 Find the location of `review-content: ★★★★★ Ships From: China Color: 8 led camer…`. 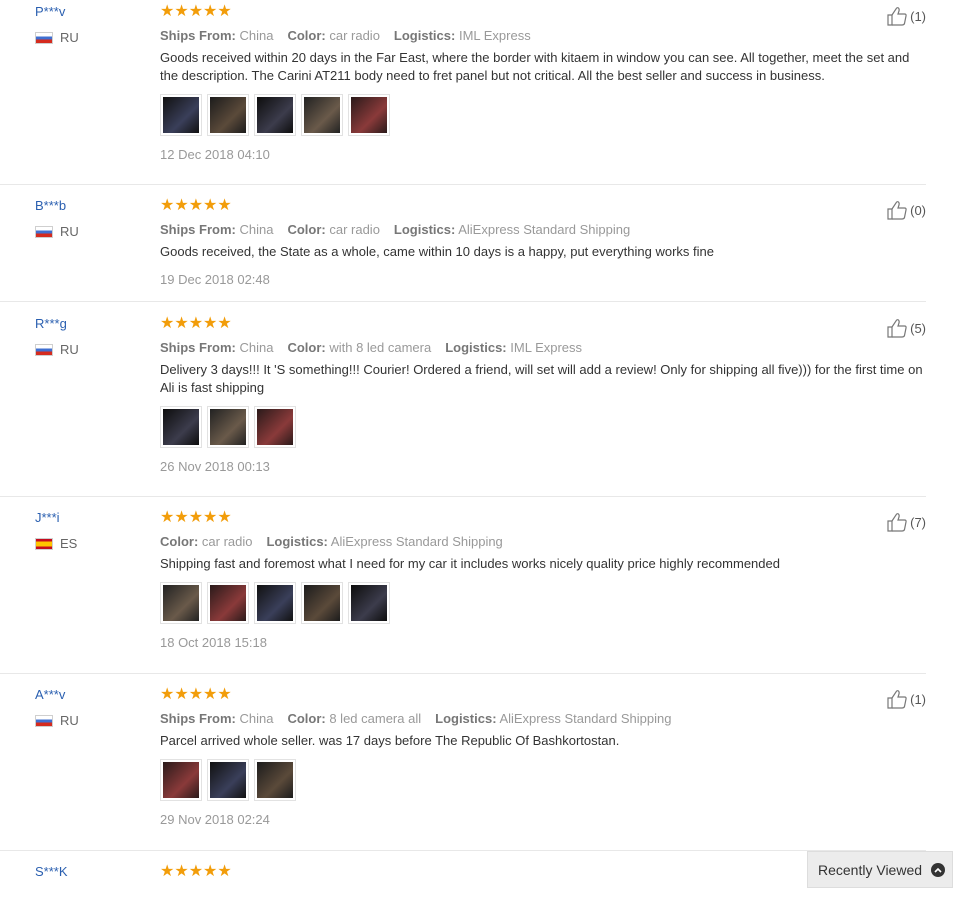

review-content: ★★★★★ Ships From: China Color: 8 led camer… is located at coordinates (510, 757).